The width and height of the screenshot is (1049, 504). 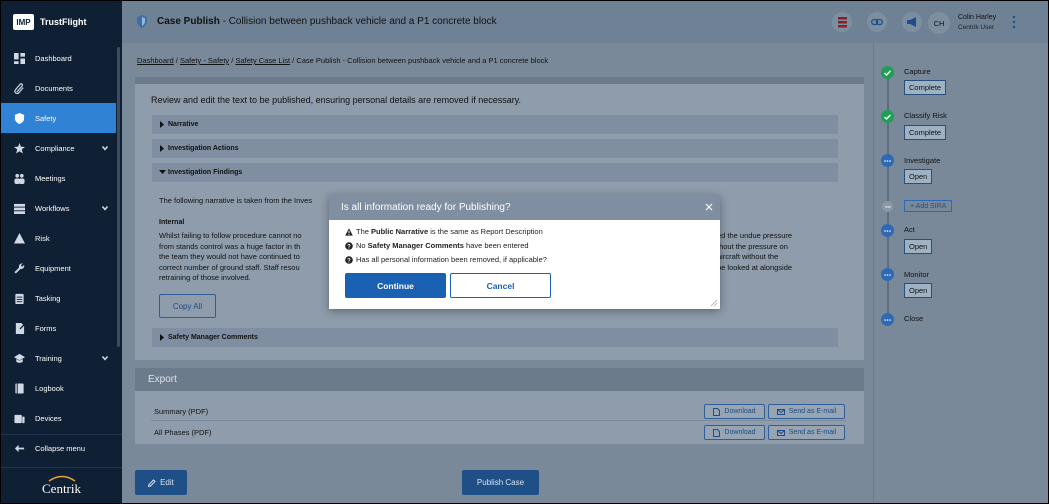 What do you see at coordinates (167, 482) in the screenshot?
I see `edit-label: Edit` at bounding box center [167, 482].